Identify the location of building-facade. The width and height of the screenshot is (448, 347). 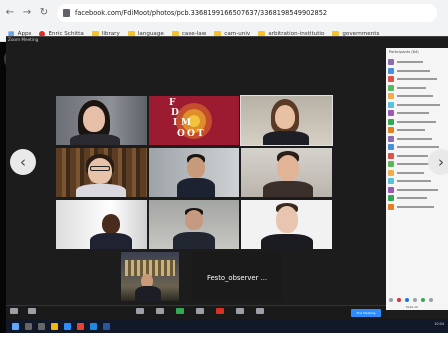
(150, 268).